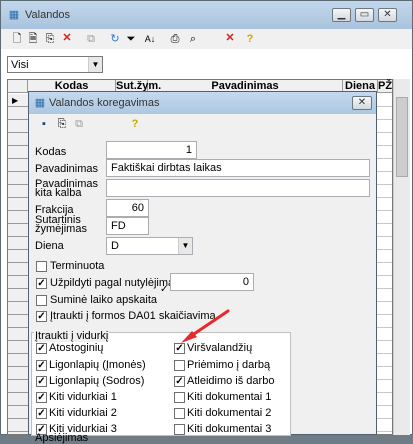 The width and height of the screenshot is (413, 444). Describe the element at coordinates (179, 381) in the screenshot. I see `atleidimo-checkbox: ✓` at that location.